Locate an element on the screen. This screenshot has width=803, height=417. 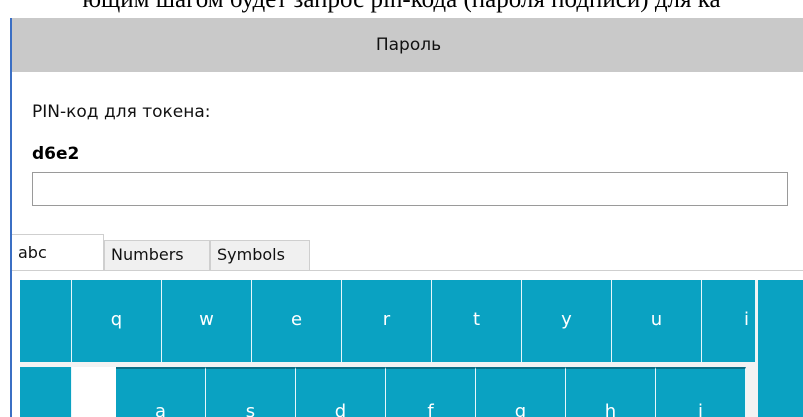
key-f: f is located at coordinates (431, 392).